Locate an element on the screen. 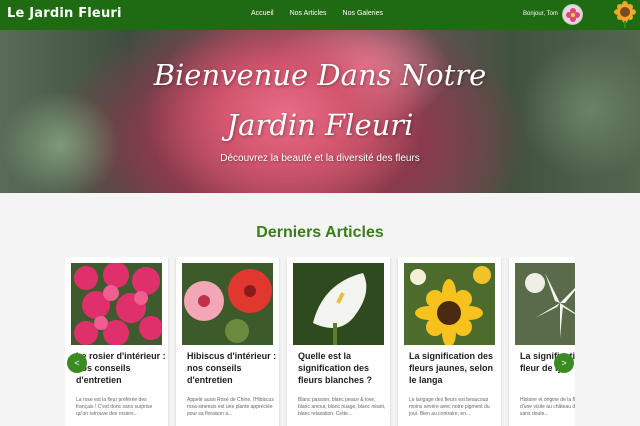 This screenshot has height=426, width=640. nav-link-articles: Nos Articles is located at coordinates (308, 13).